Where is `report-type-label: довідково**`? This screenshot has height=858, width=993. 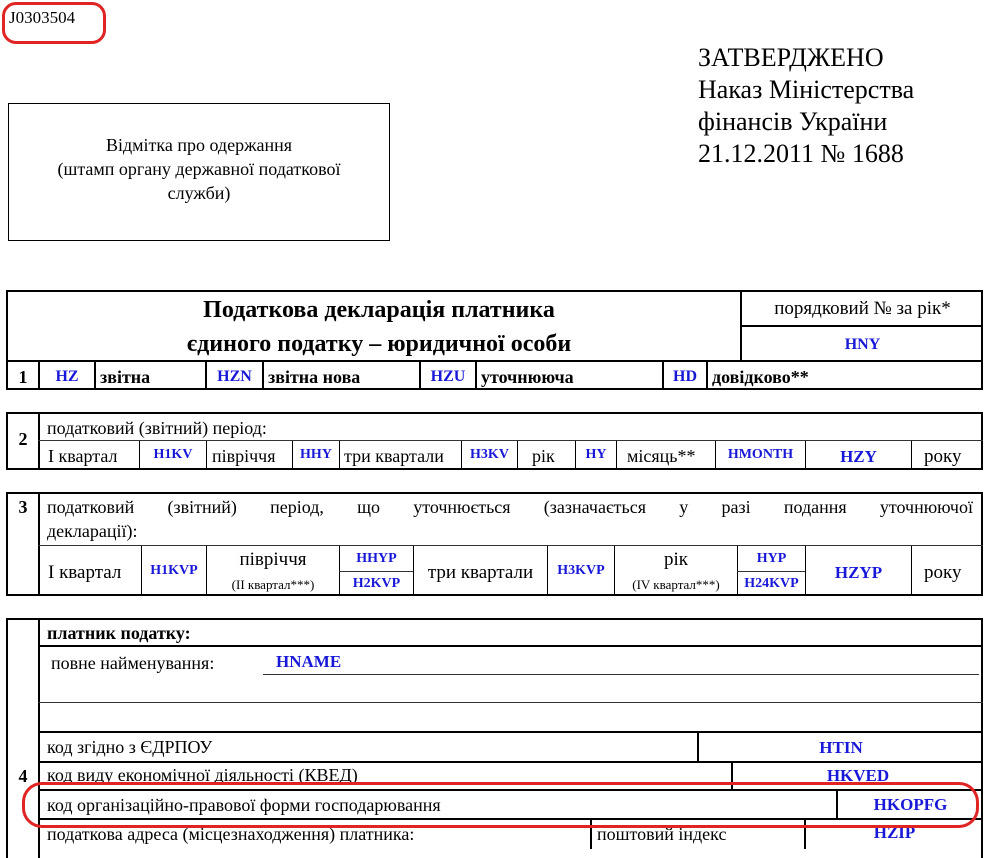
report-type-label: довідково** is located at coordinates (760, 377).